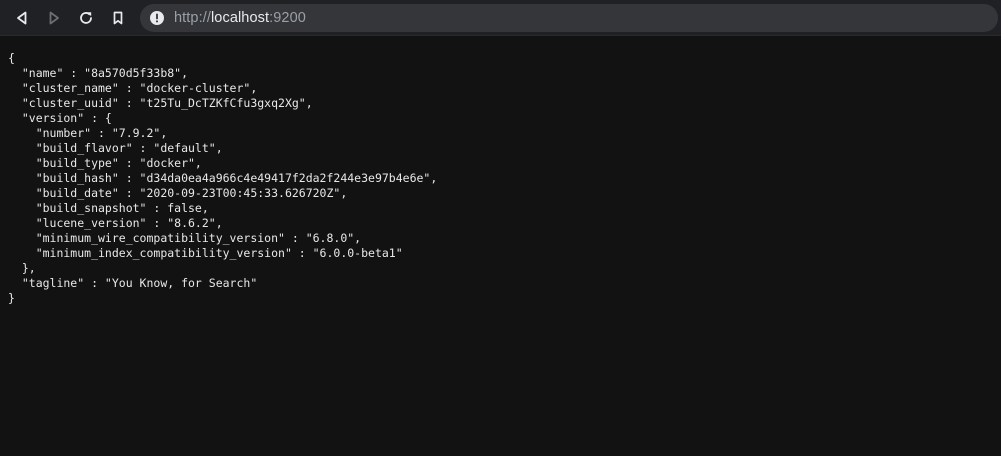  Describe the element at coordinates (133, 88) in the screenshot. I see `json-line: "cluster_name" : "docker-cluster",` at that location.